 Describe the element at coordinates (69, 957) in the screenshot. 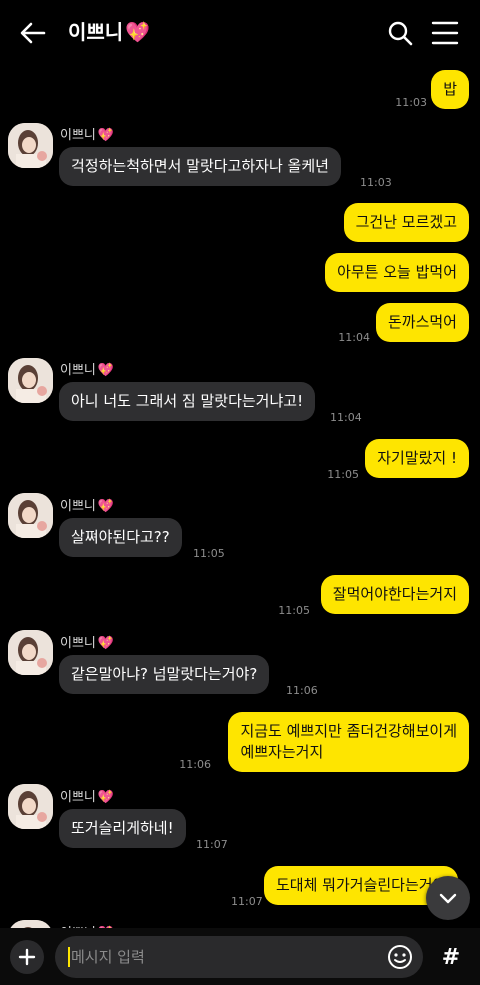

I see `text-caret` at that location.